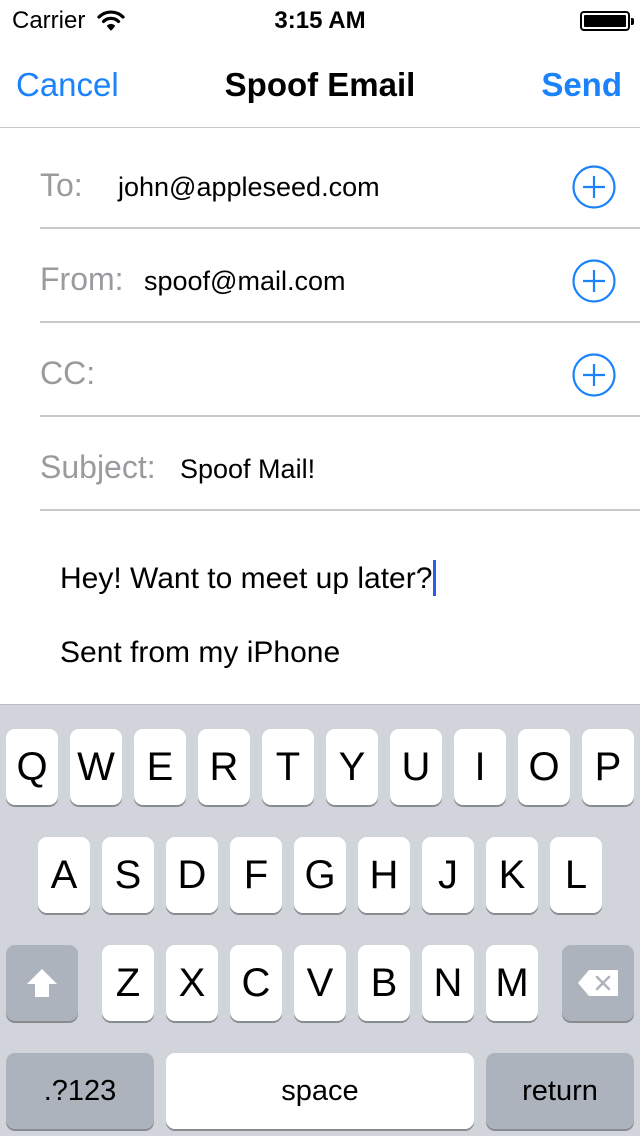 This screenshot has height=1136, width=640. I want to click on delete-key, so click(598, 983).